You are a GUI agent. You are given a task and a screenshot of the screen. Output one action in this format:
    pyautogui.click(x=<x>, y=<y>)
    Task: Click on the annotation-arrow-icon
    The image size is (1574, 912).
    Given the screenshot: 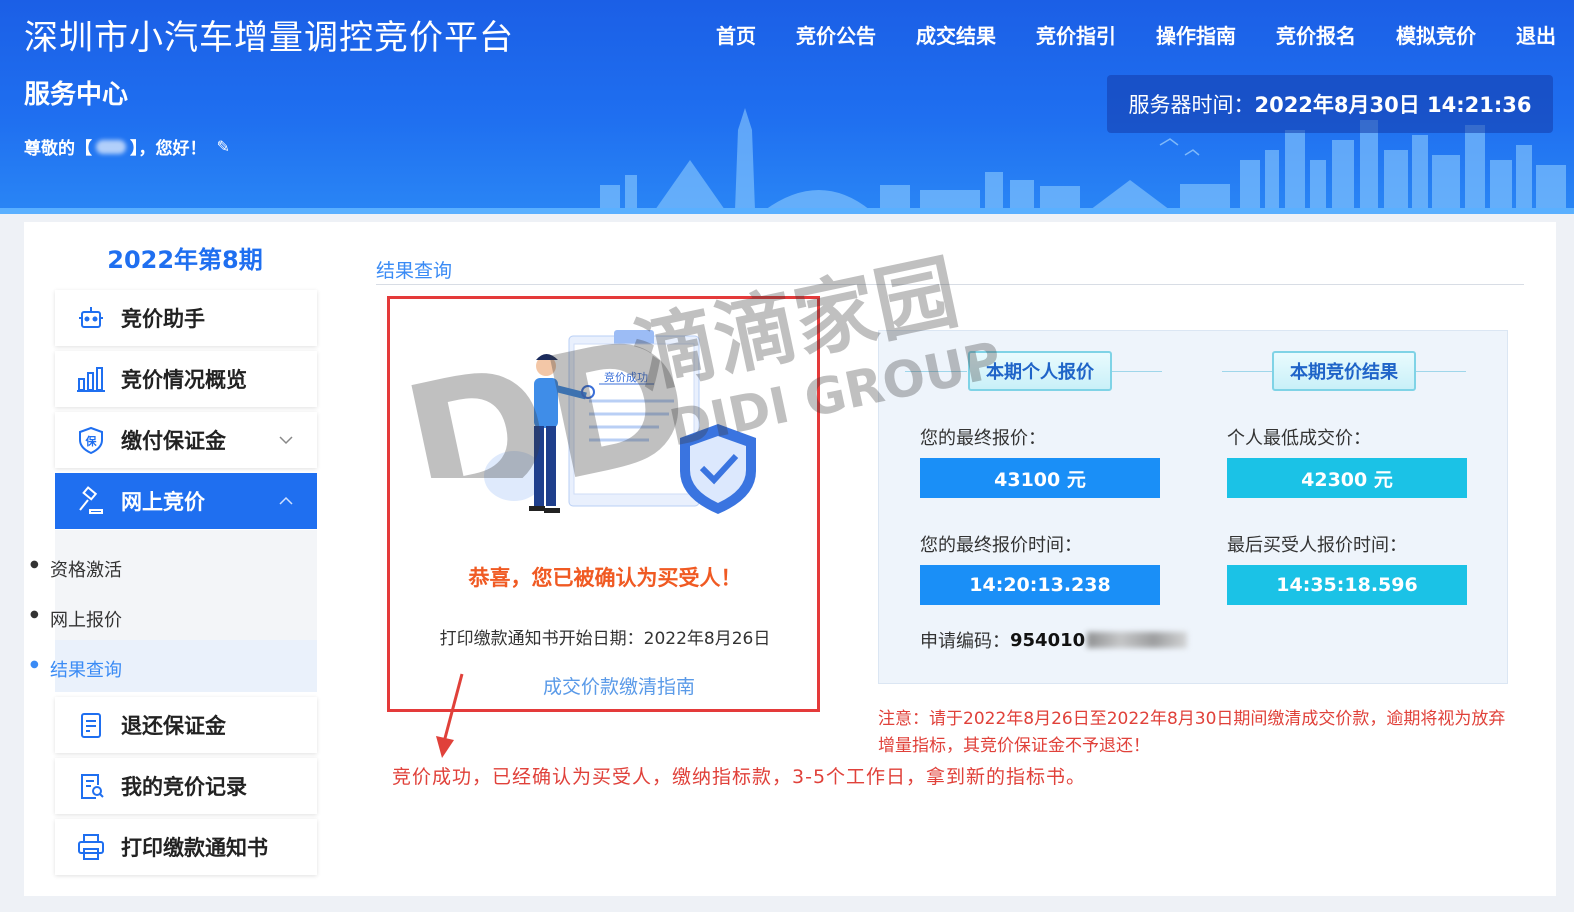 What is the action you would take?
    pyautogui.click(x=450, y=715)
    